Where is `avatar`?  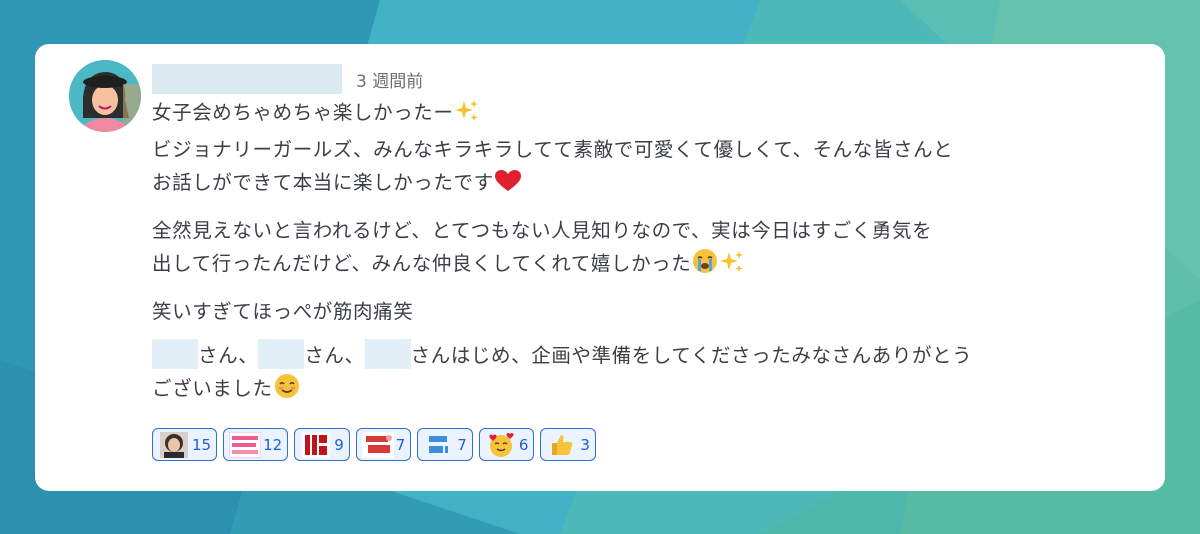 avatar is located at coordinates (105, 96).